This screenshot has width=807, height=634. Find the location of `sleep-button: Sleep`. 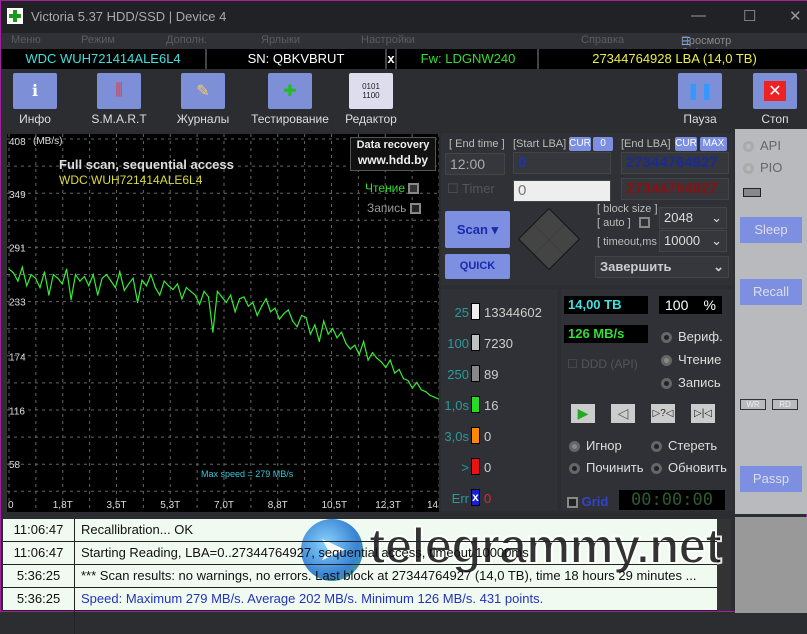

sleep-button: Sleep is located at coordinates (771, 230).